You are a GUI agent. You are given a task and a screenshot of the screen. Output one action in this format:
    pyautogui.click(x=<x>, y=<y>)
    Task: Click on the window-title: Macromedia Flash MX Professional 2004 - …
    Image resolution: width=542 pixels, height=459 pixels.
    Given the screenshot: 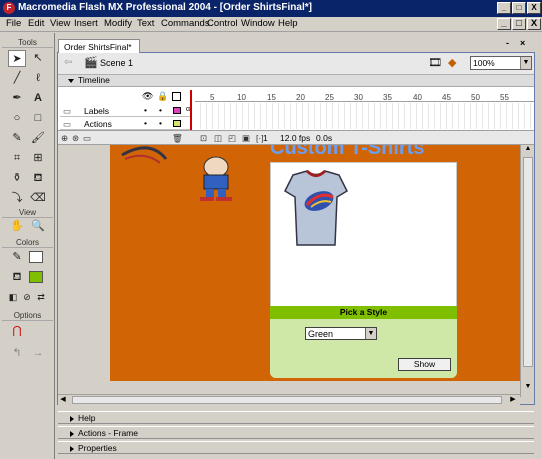 What is the action you would take?
    pyautogui.click(x=165, y=7)
    